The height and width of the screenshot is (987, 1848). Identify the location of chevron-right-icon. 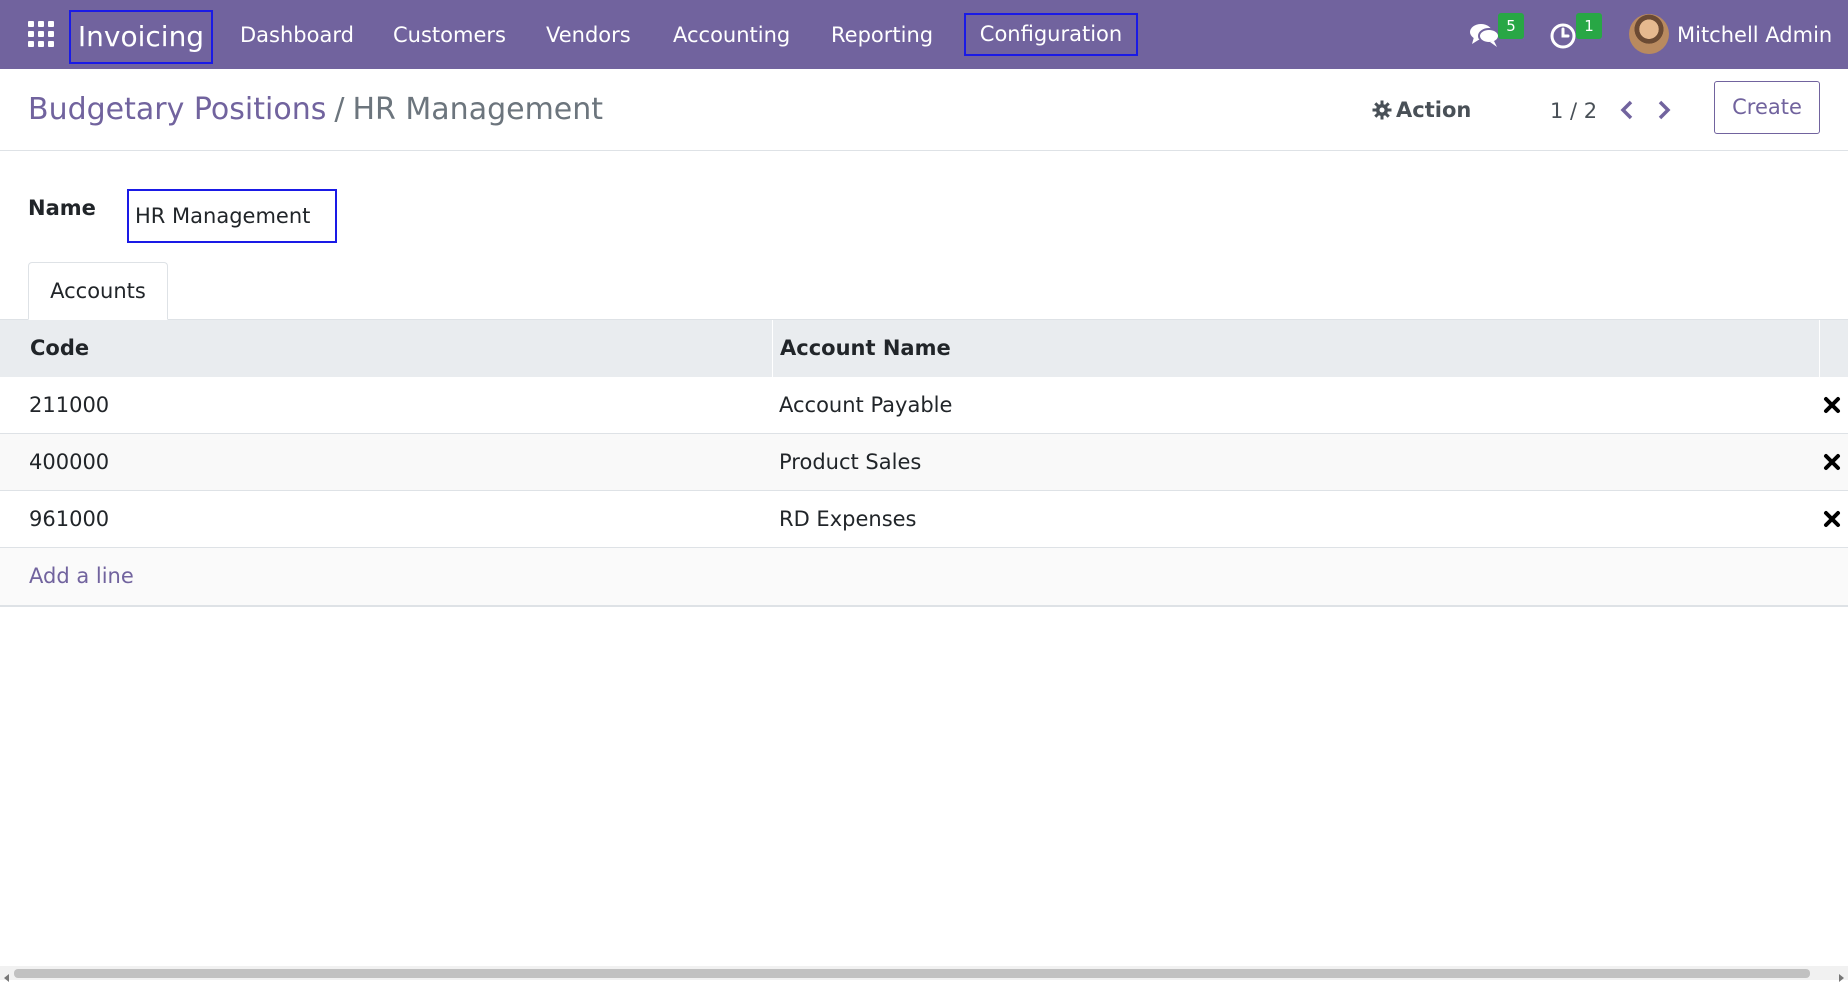
(1664, 110).